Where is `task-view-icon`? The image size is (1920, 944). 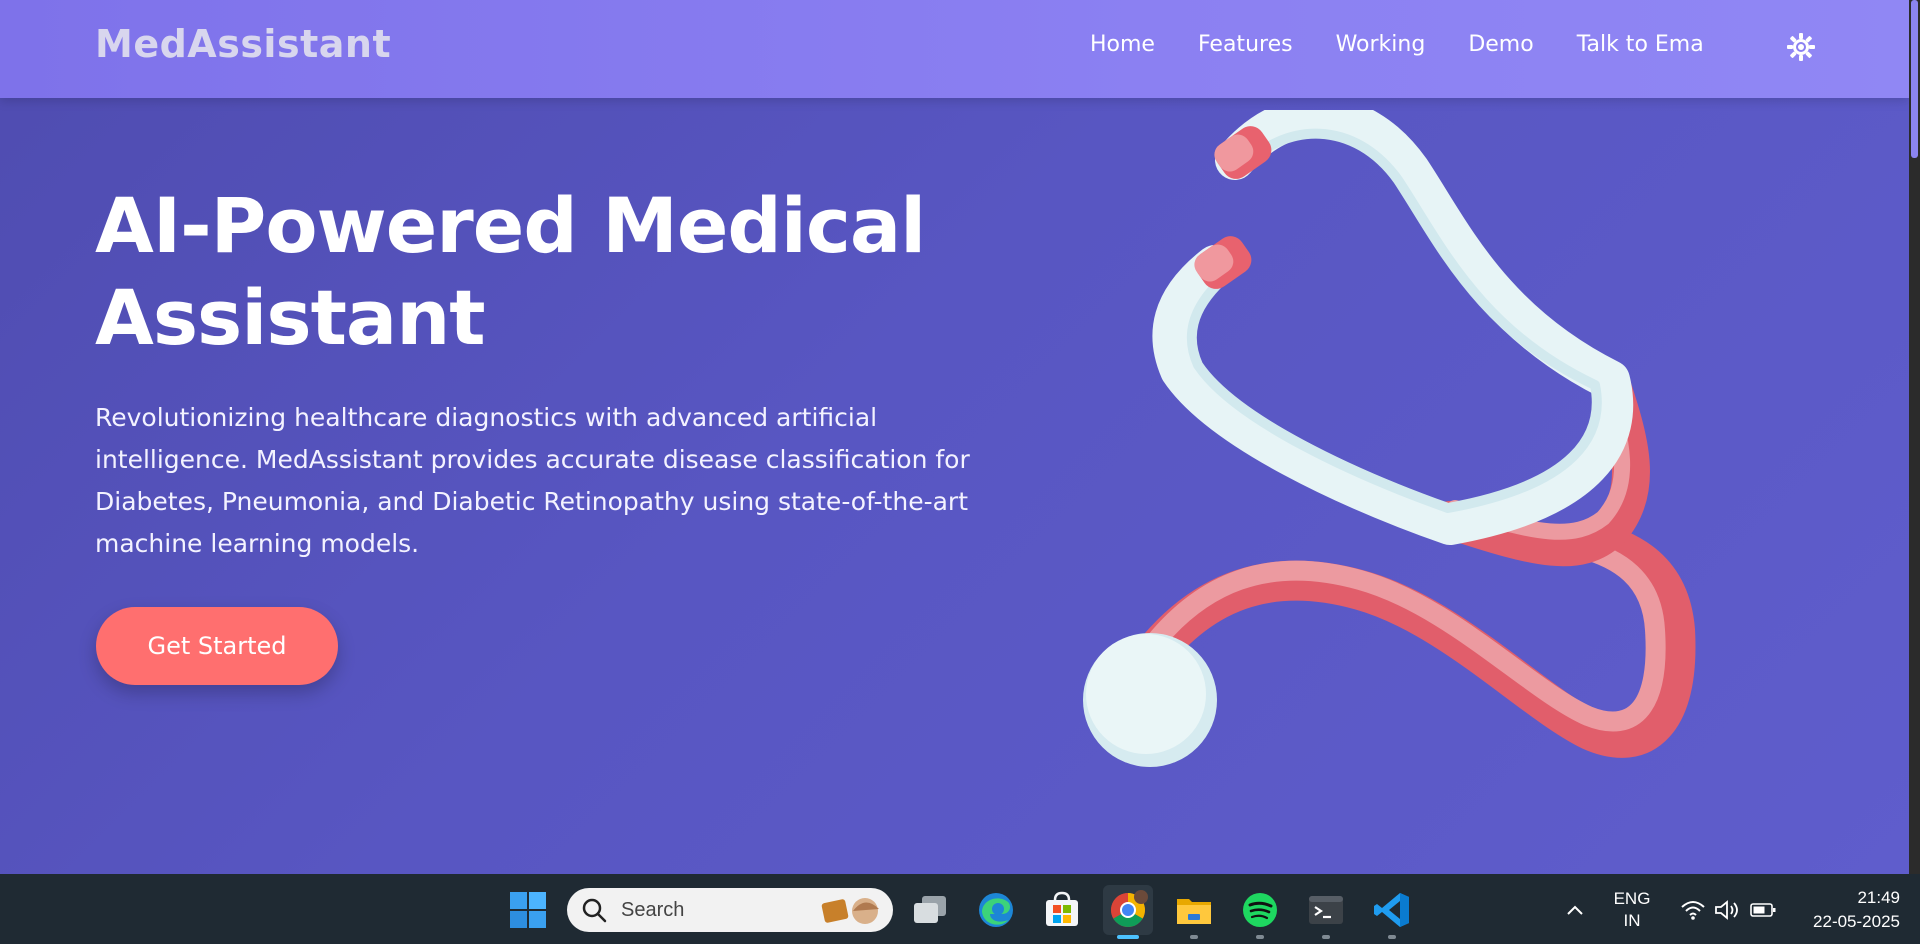 task-view-icon is located at coordinates (930, 910).